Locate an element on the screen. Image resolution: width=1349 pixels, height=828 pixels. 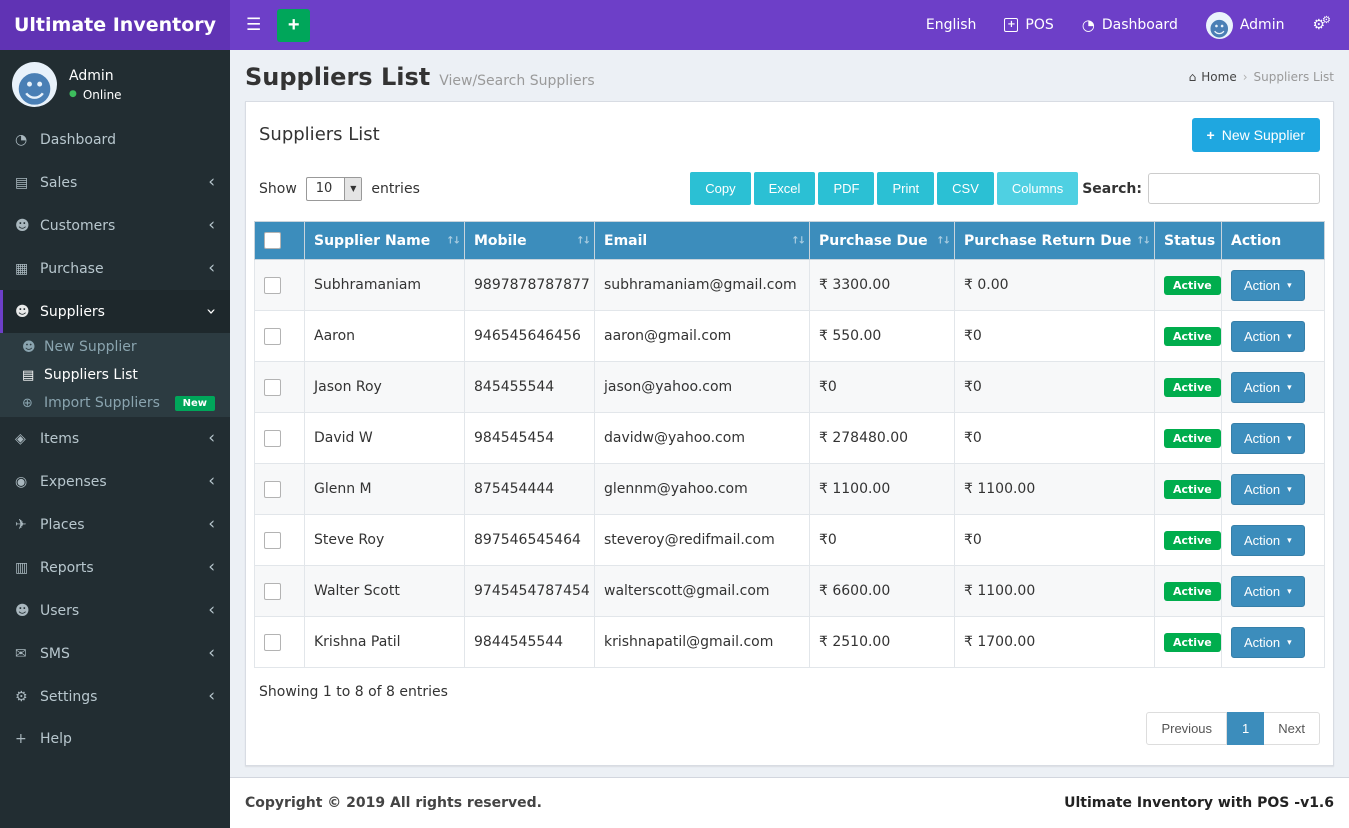
sidebar-item-items: ◈ Items ‹ is located at coordinates (115, 438).